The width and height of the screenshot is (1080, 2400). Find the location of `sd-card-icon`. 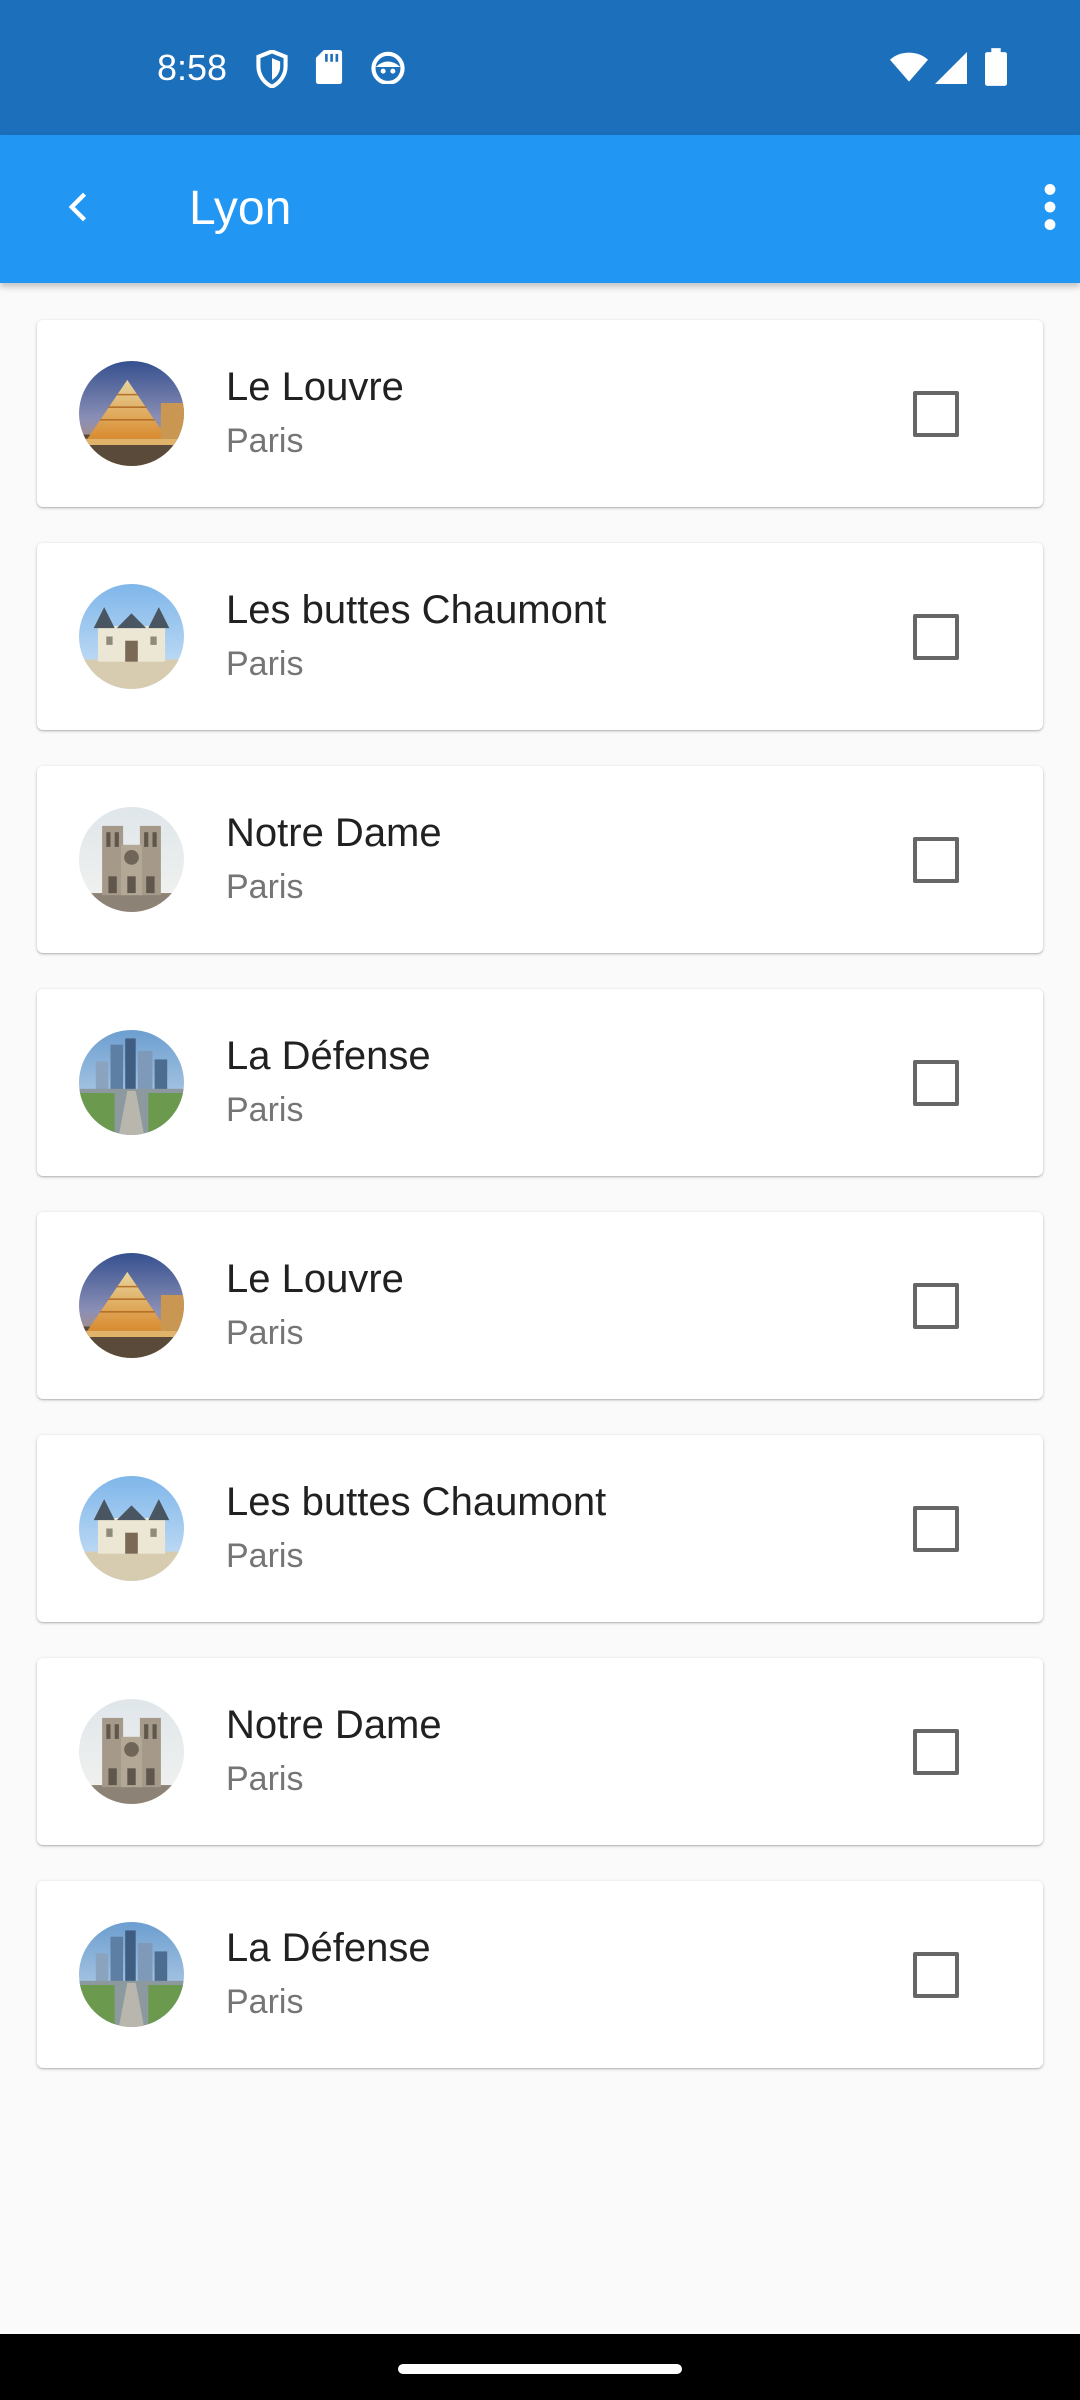

sd-card-icon is located at coordinates (329, 69).